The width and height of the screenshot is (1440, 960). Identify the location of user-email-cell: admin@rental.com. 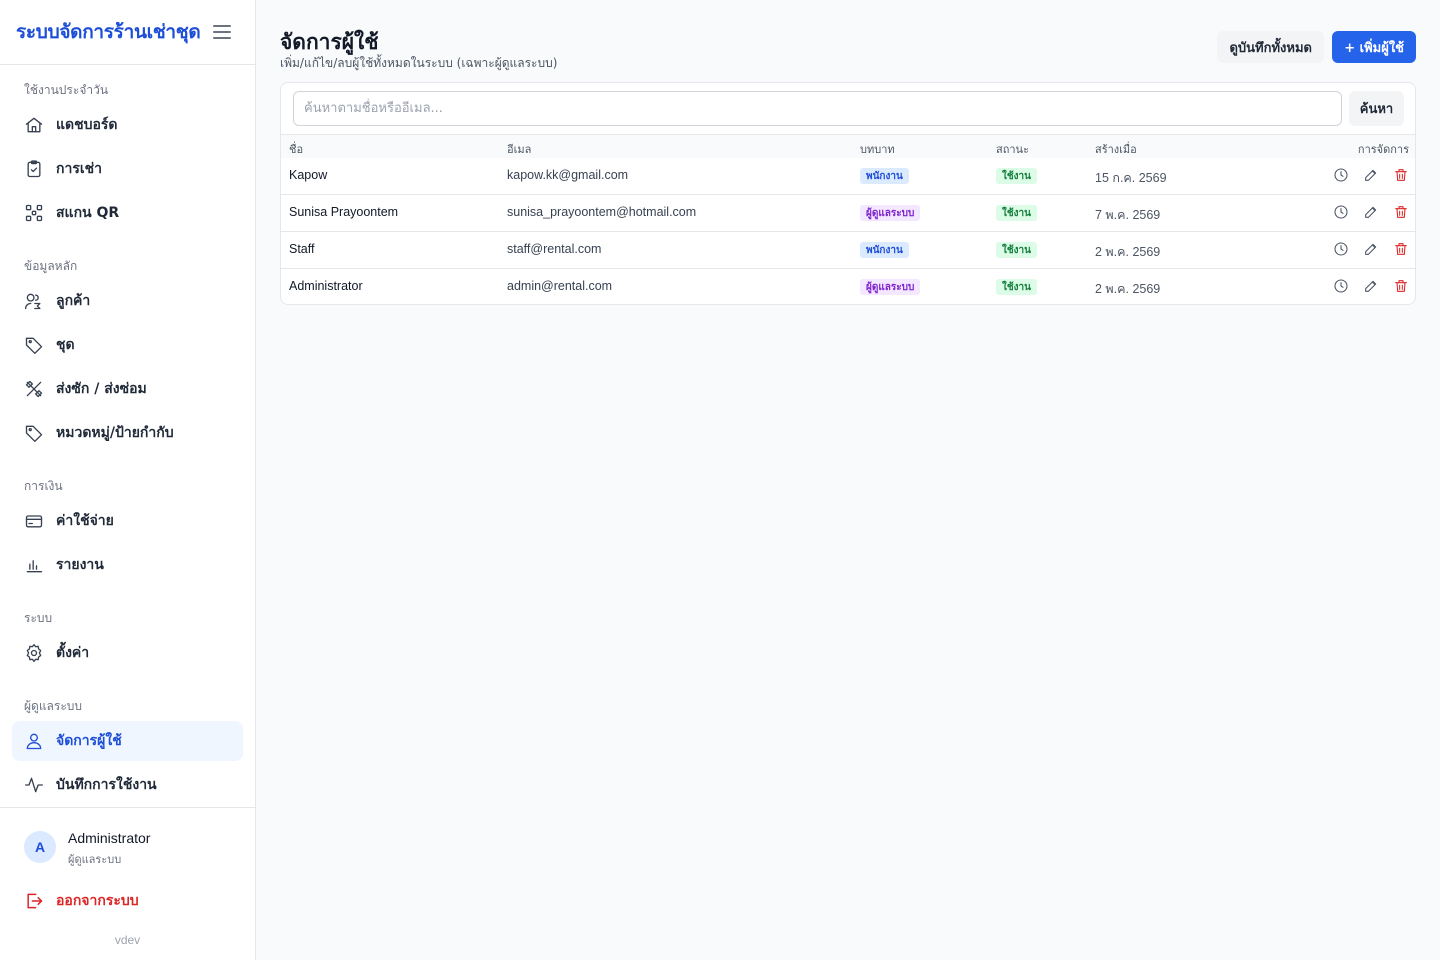
(560, 286).